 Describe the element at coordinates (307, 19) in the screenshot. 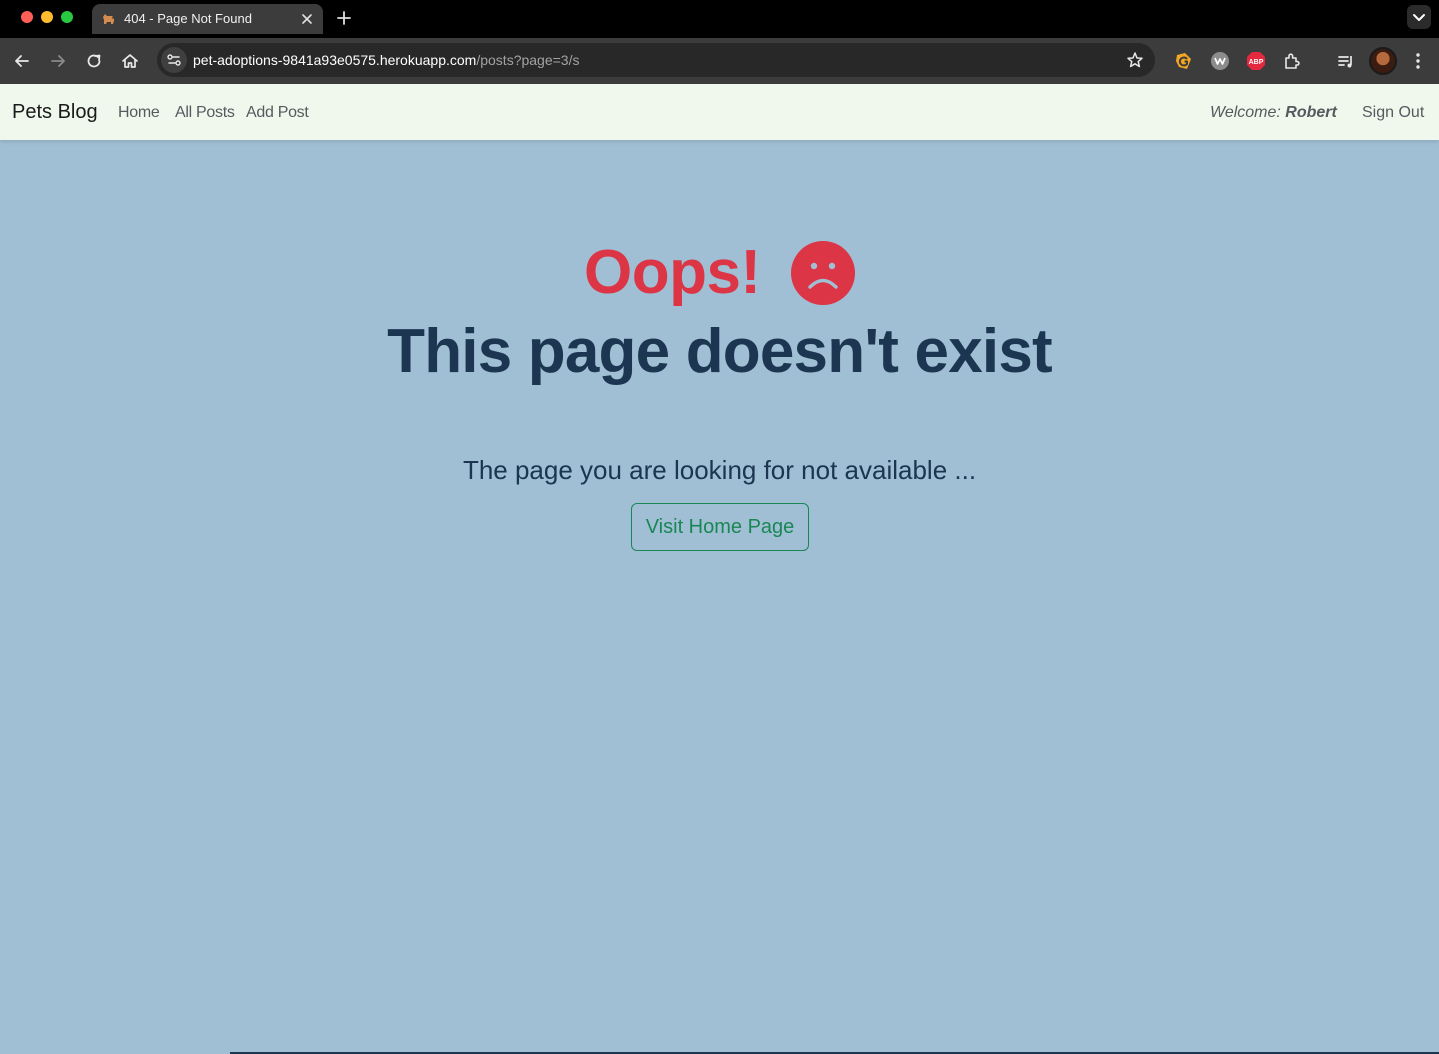

I see `close-tab-icon` at that location.